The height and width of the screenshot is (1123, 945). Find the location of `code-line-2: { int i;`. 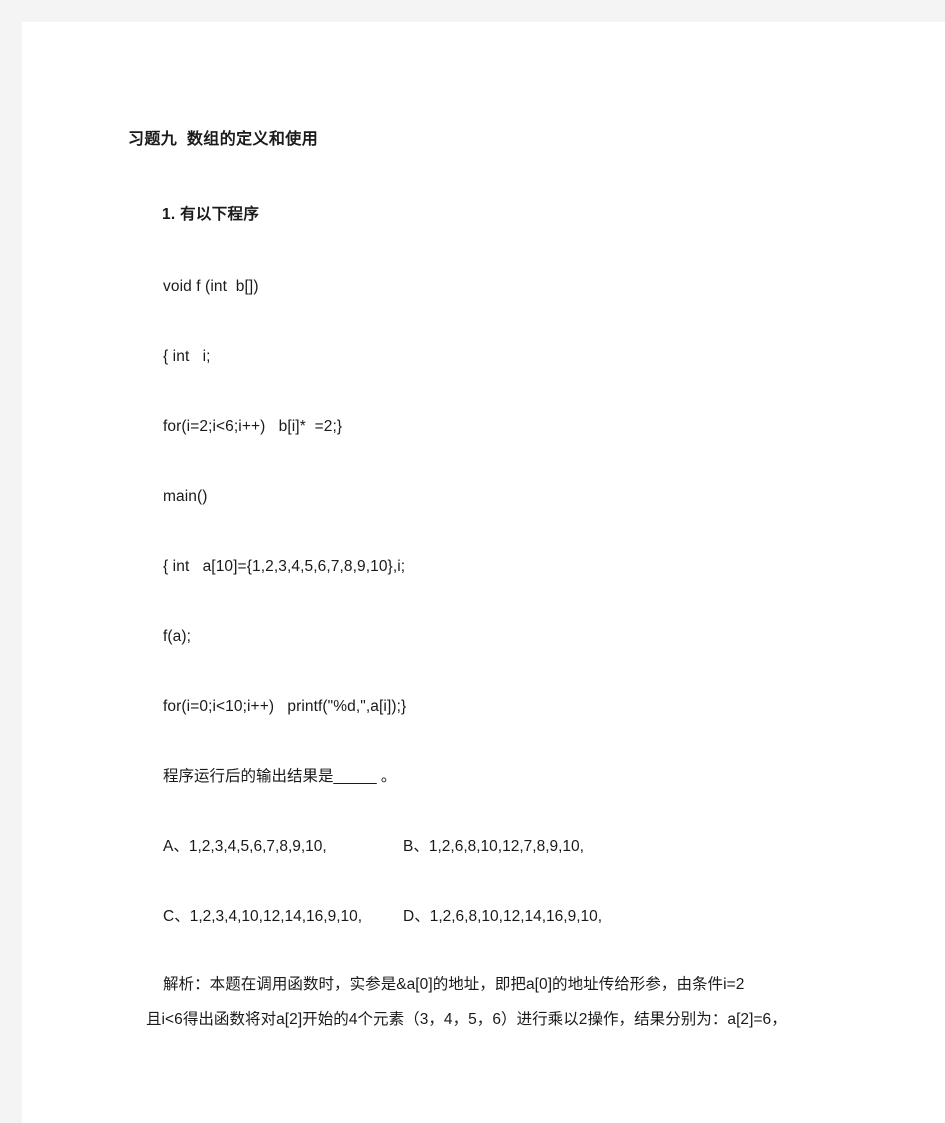

code-line-2: { int i; is located at coordinates (187, 356).